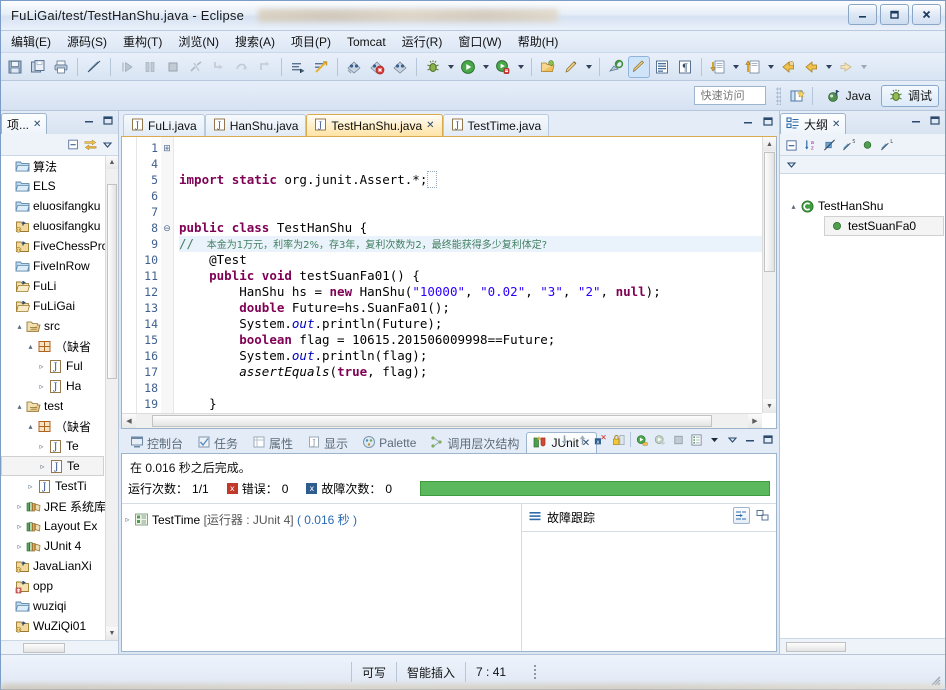  I want to click on explorer-item: ▹ JRE 系统库, so click(59, 506).